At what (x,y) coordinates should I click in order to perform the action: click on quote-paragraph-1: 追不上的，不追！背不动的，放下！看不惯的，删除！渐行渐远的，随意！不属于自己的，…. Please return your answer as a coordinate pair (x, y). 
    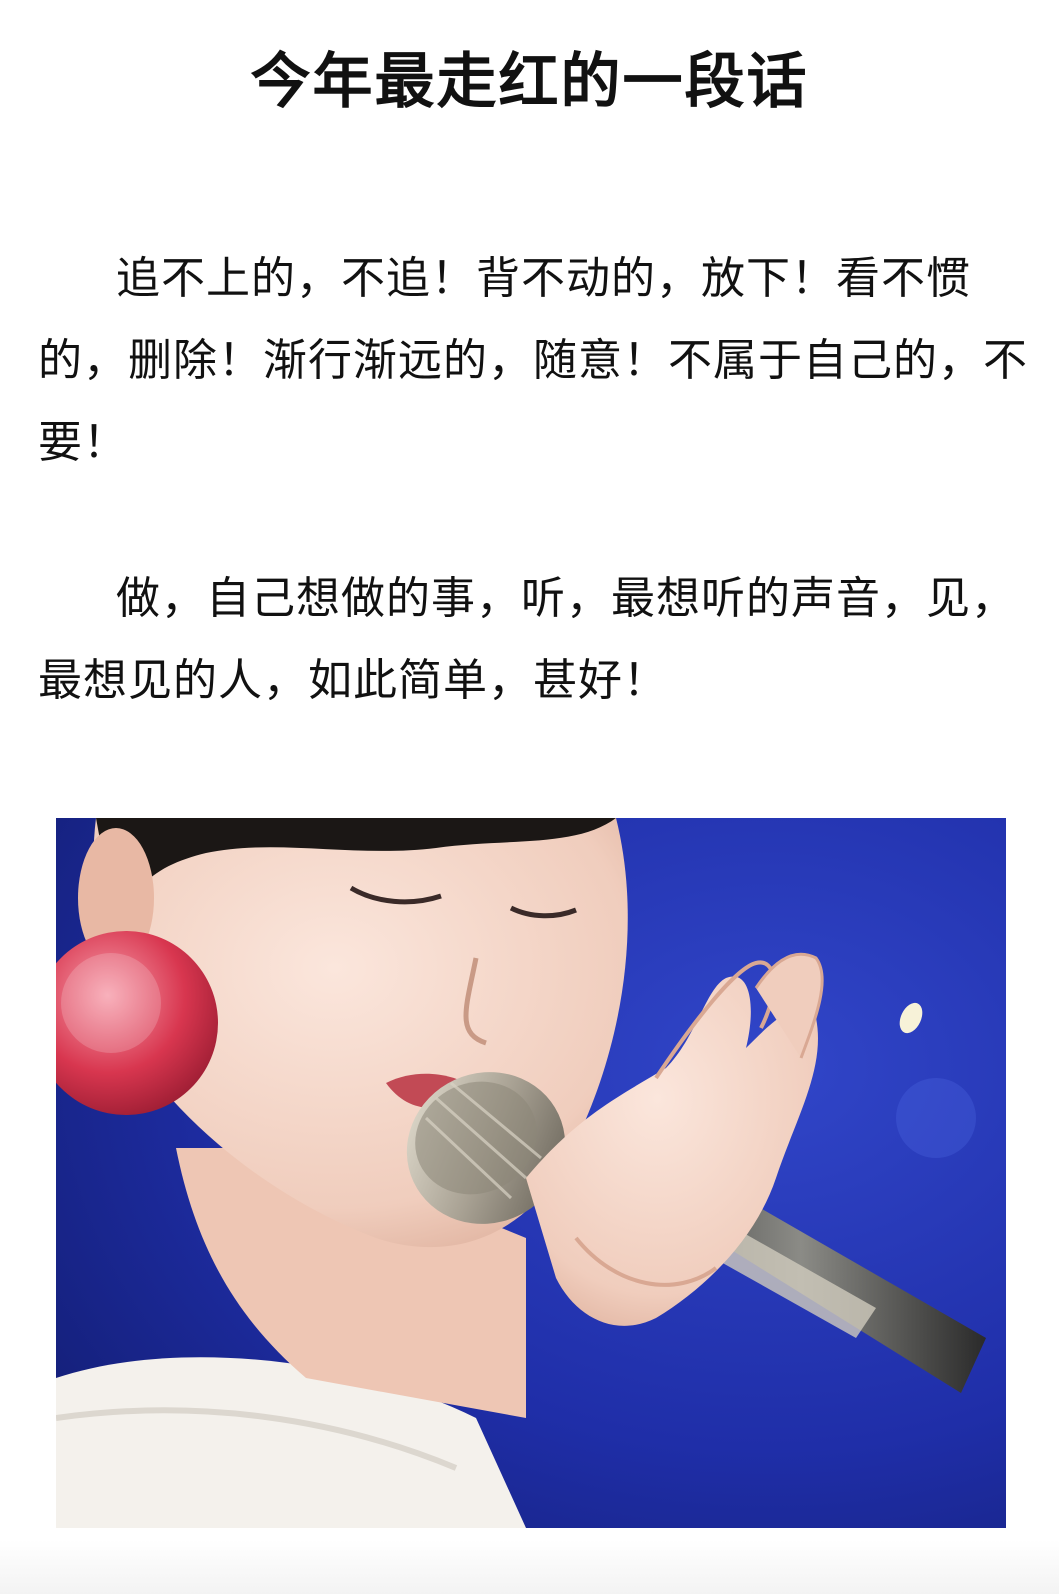
    Looking at the image, I should click on (533, 360).